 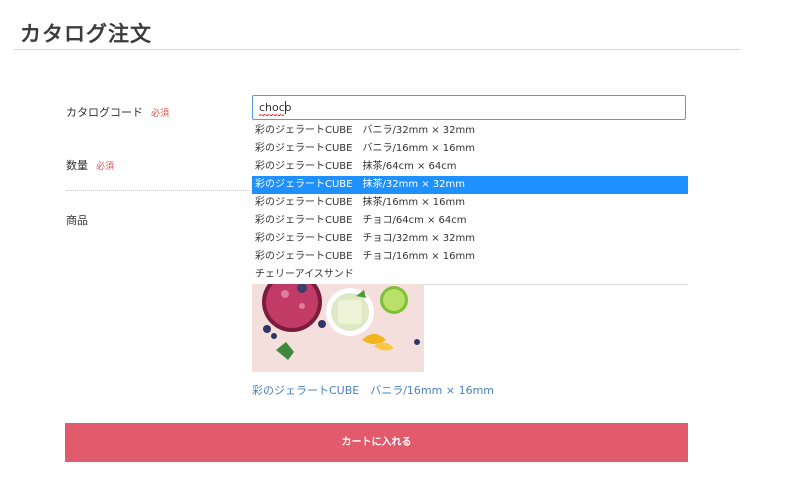 I want to click on product-label-group: 商品, so click(x=77, y=220).